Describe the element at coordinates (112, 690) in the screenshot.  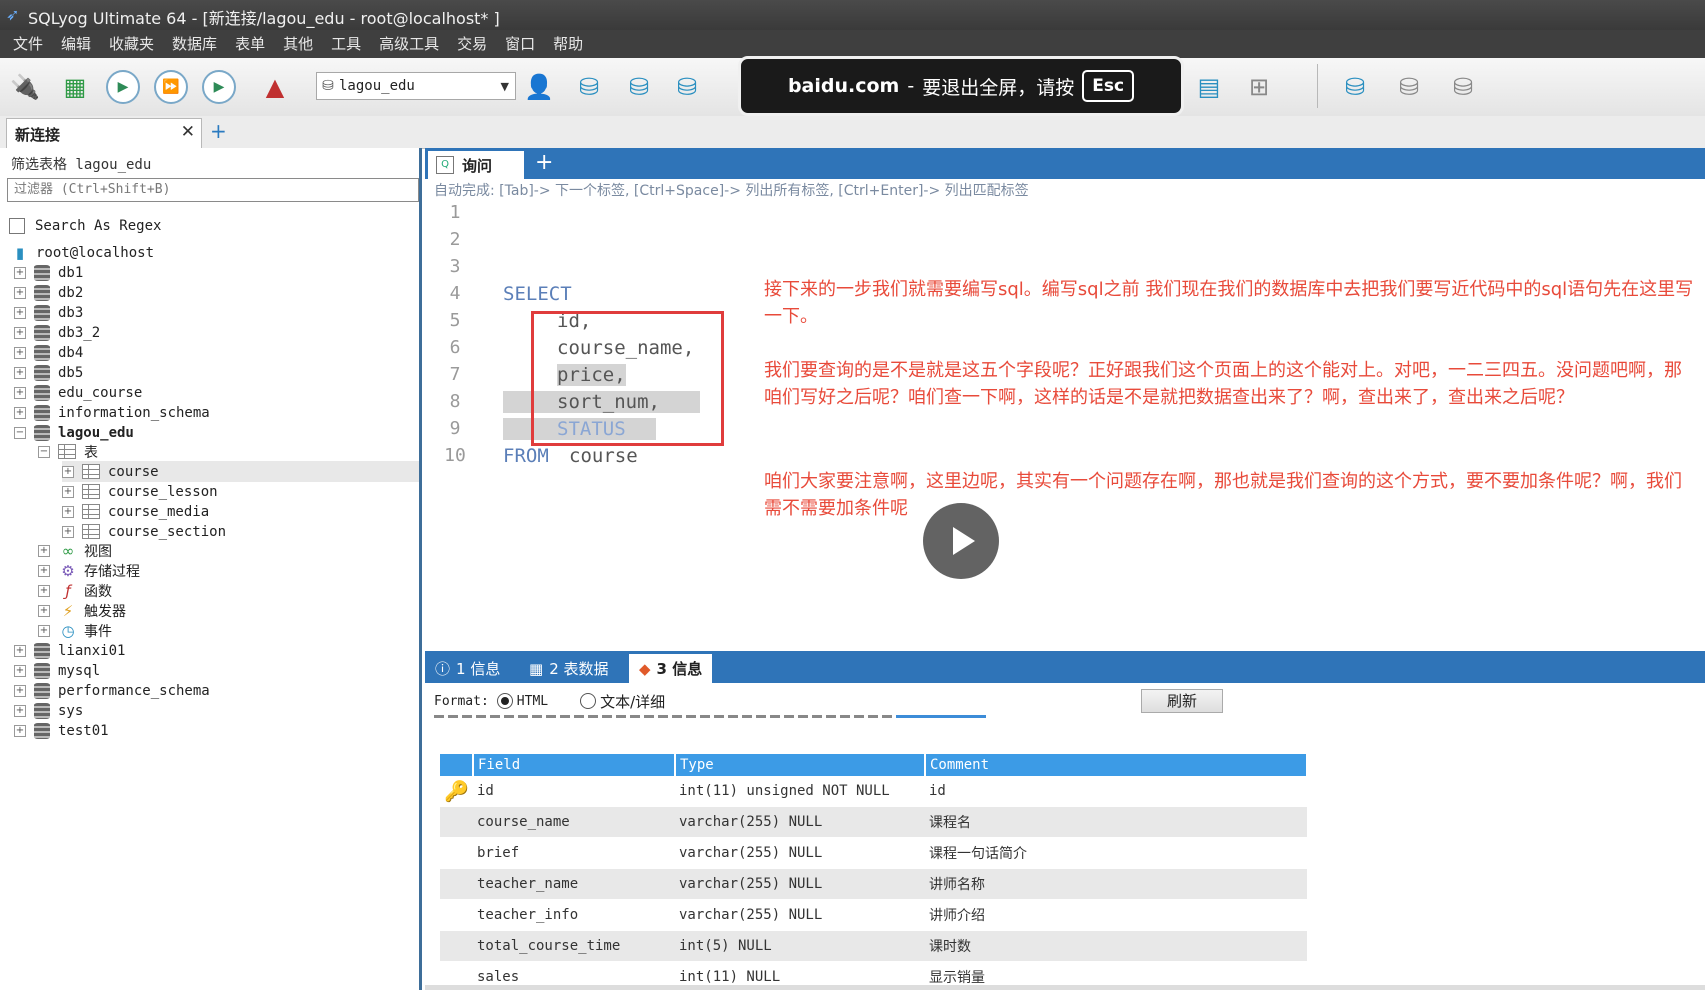
I see `tree-db: + performance_schema` at that location.